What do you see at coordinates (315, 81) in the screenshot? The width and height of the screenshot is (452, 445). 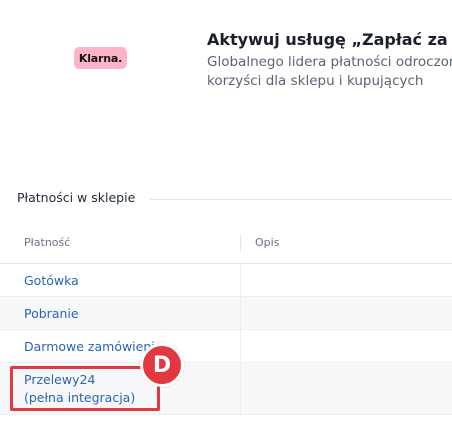 I see `promo-description-line2: korzyści dla sklepu i kupujących` at bounding box center [315, 81].